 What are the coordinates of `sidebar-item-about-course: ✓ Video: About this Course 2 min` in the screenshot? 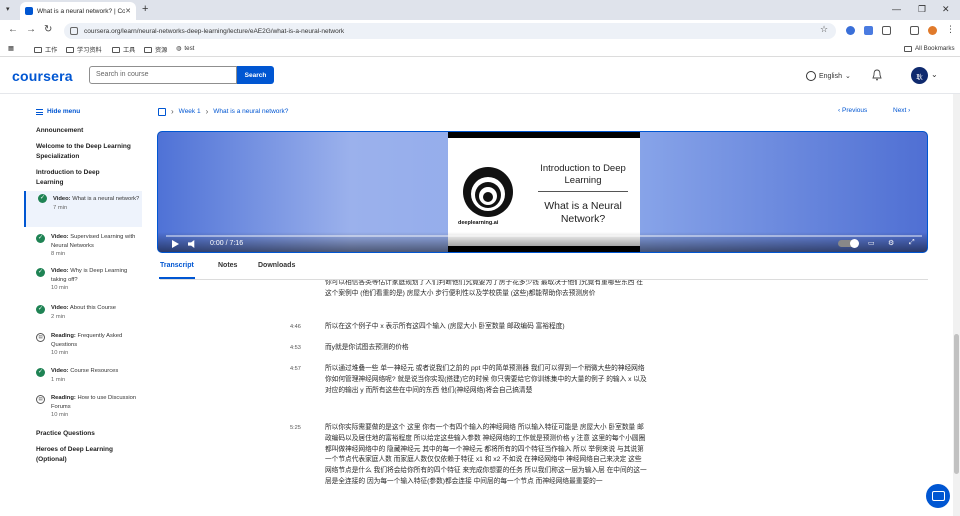 It's located at (83, 311).